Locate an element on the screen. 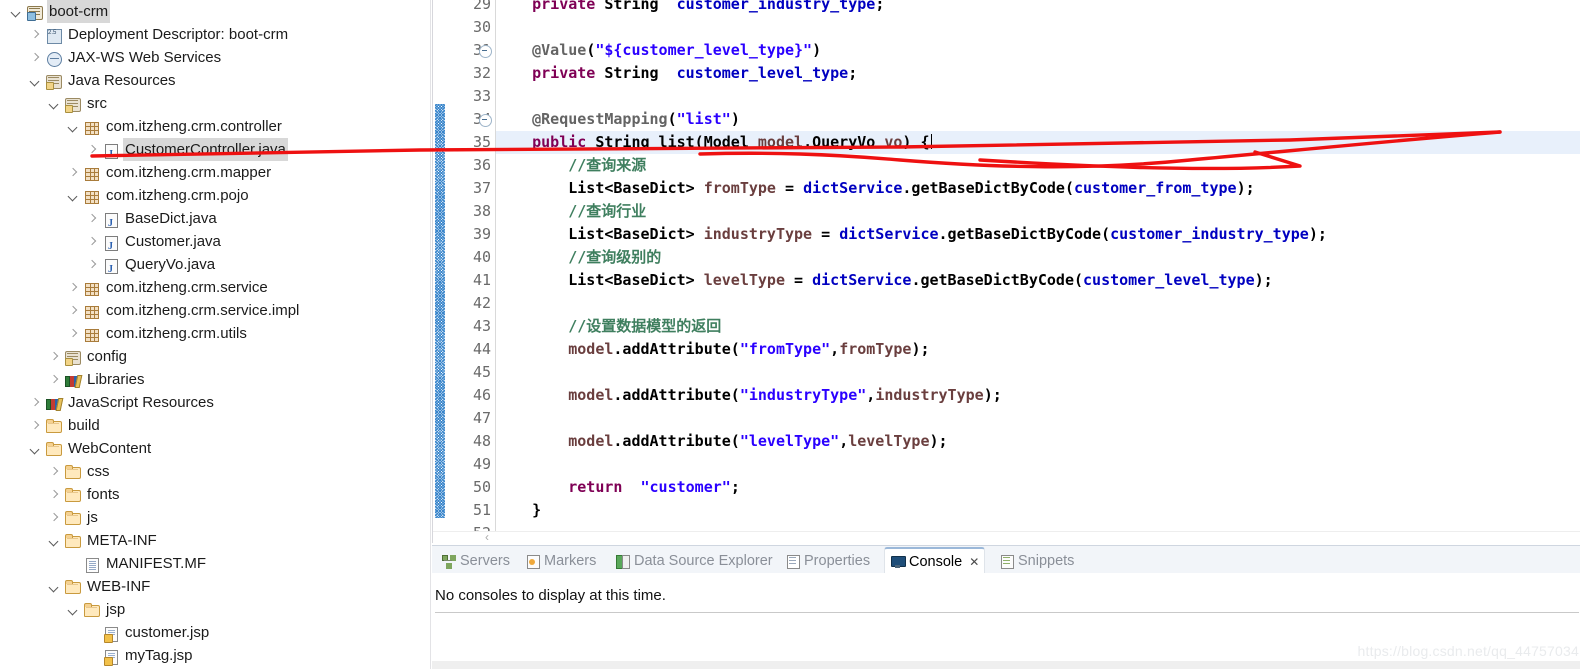  code-line-36: //查询来源 is located at coordinates (1041, 165).